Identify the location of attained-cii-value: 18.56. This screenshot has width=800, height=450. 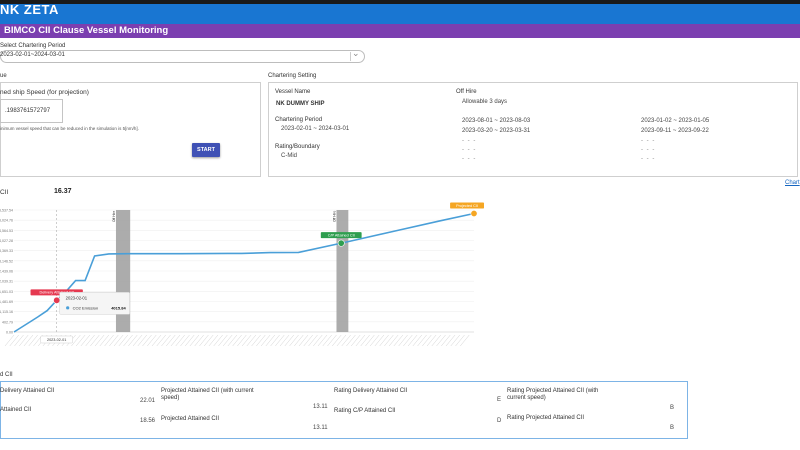
(148, 421).